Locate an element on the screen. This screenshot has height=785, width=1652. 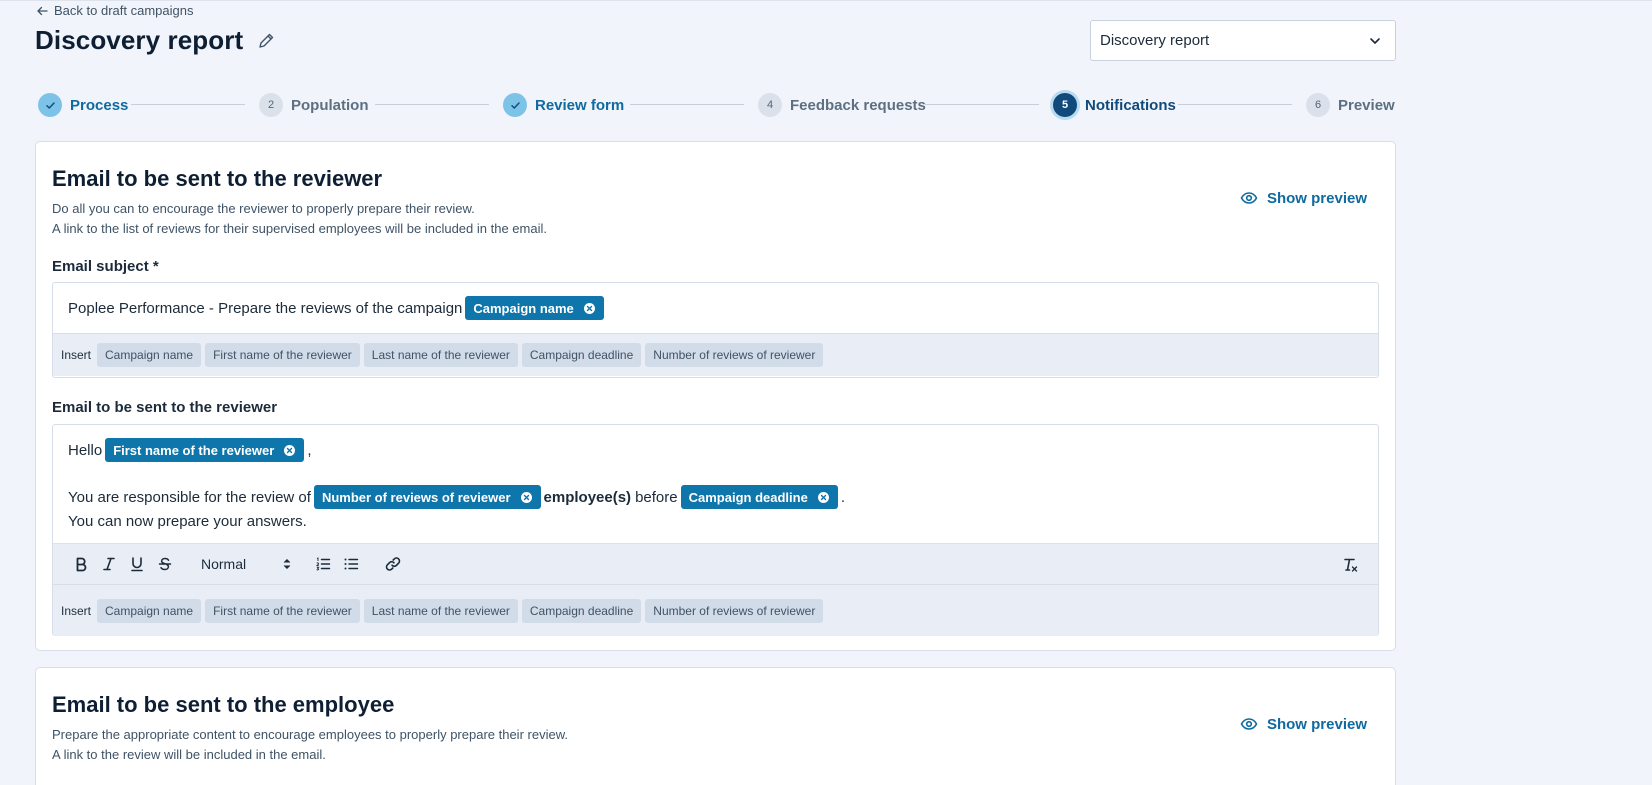
step-label: Process is located at coordinates (99, 105).